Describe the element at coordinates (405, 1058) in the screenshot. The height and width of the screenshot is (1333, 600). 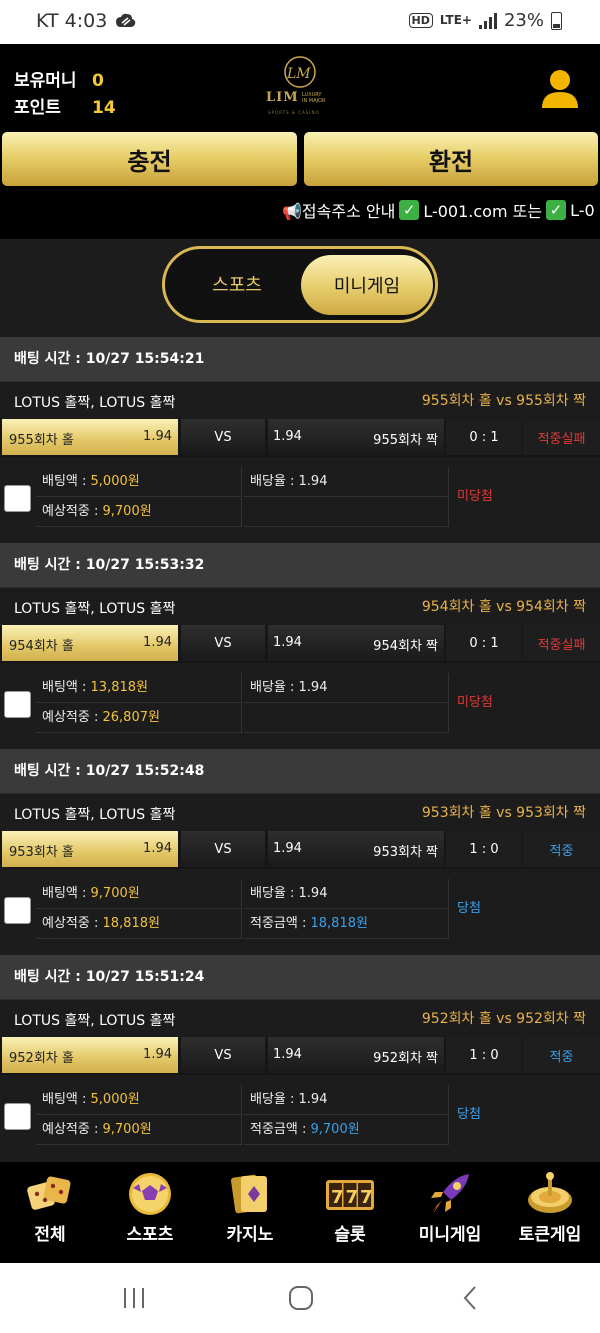
I see `away-name: 952회차 짝` at that location.